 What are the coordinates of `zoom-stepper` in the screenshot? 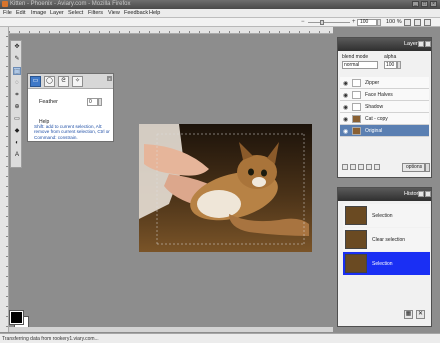 It's located at (379, 22).